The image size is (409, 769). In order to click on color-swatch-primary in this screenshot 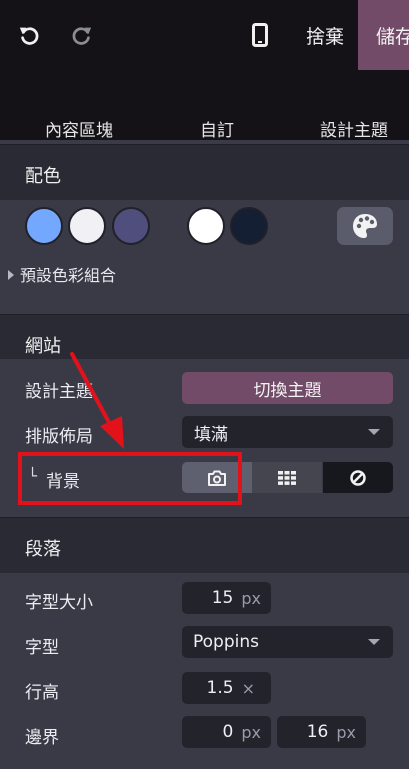, I will do `click(44, 226)`.